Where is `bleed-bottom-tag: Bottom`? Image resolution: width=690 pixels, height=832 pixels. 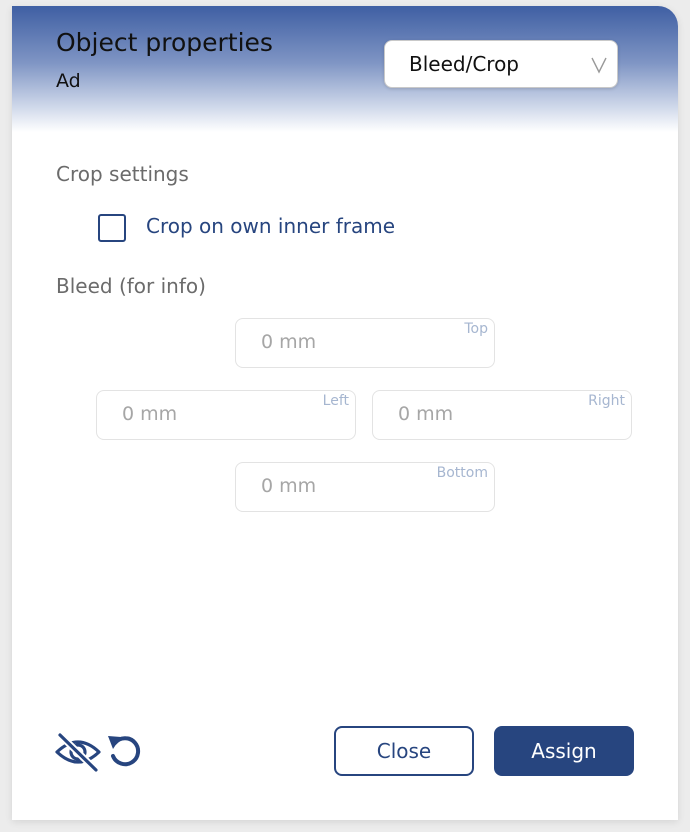 bleed-bottom-tag: Bottom is located at coordinates (462, 473).